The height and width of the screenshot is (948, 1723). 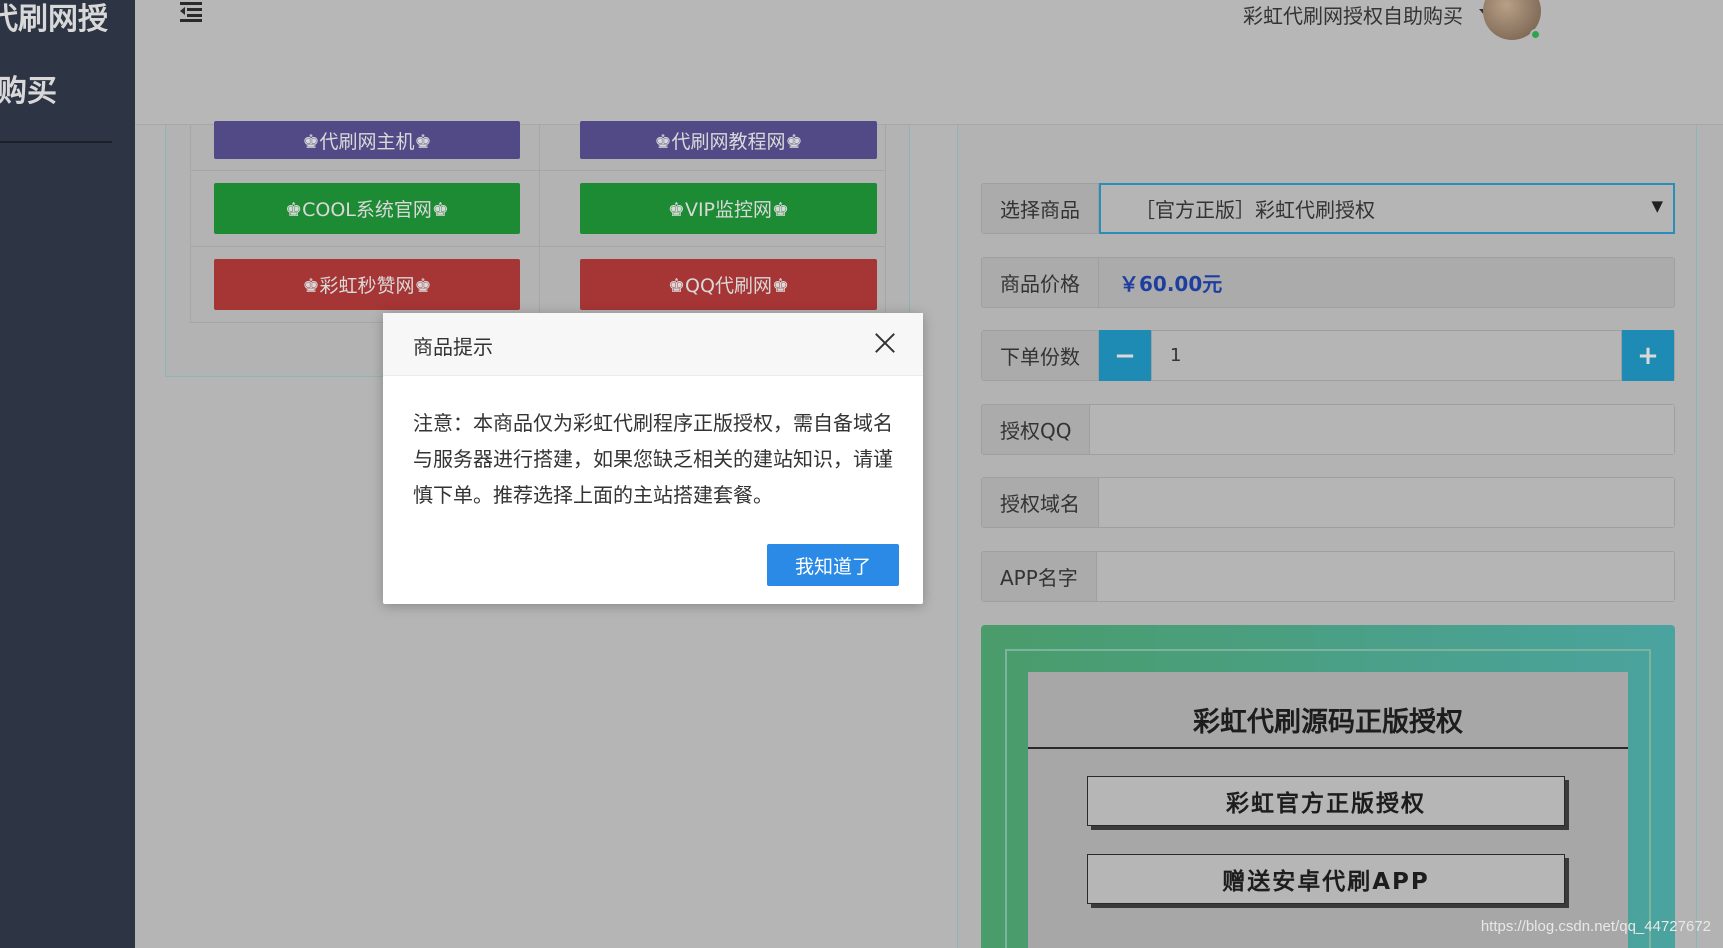 What do you see at coordinates (1595, 926) in the screenshot?
I see `watermark: https://blog.csdn.net/qq_44727672` at bounding box center [1595, 926].